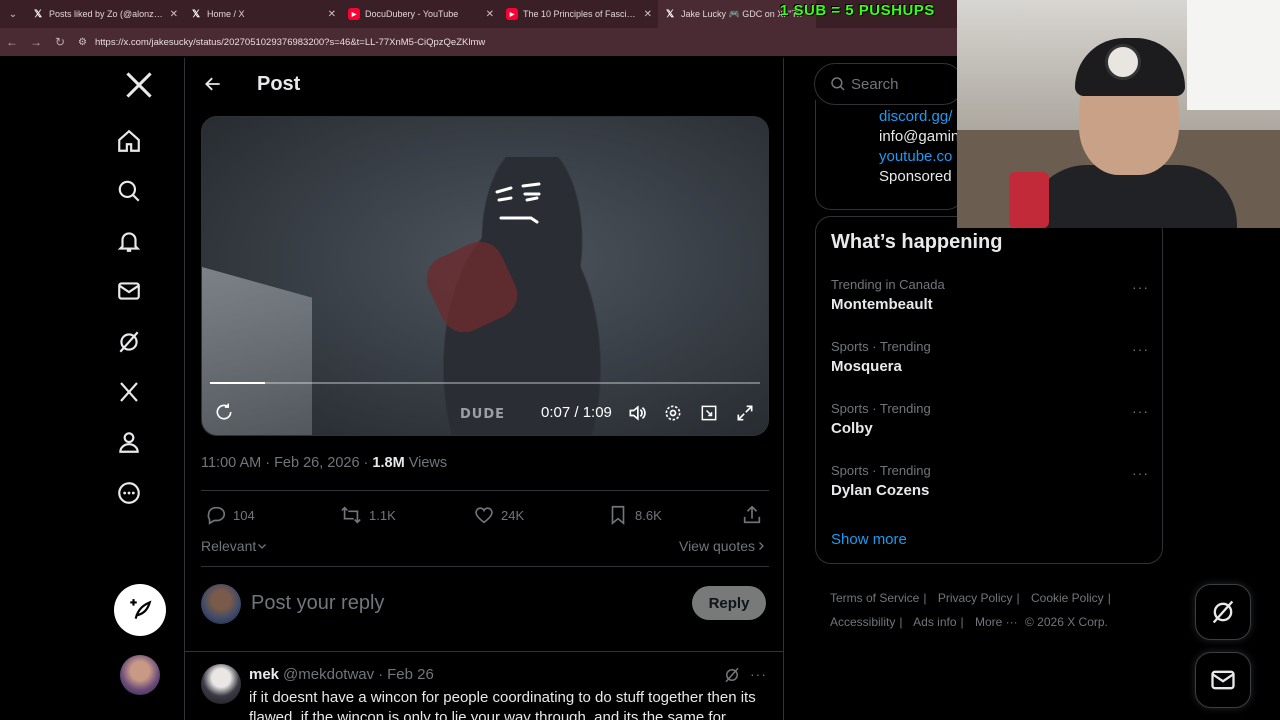 The height and width of the screenshot is (720, 1280). Describe the element at coordinates (518, 203) in the screenshot. I see `video-frame-face` at that location.